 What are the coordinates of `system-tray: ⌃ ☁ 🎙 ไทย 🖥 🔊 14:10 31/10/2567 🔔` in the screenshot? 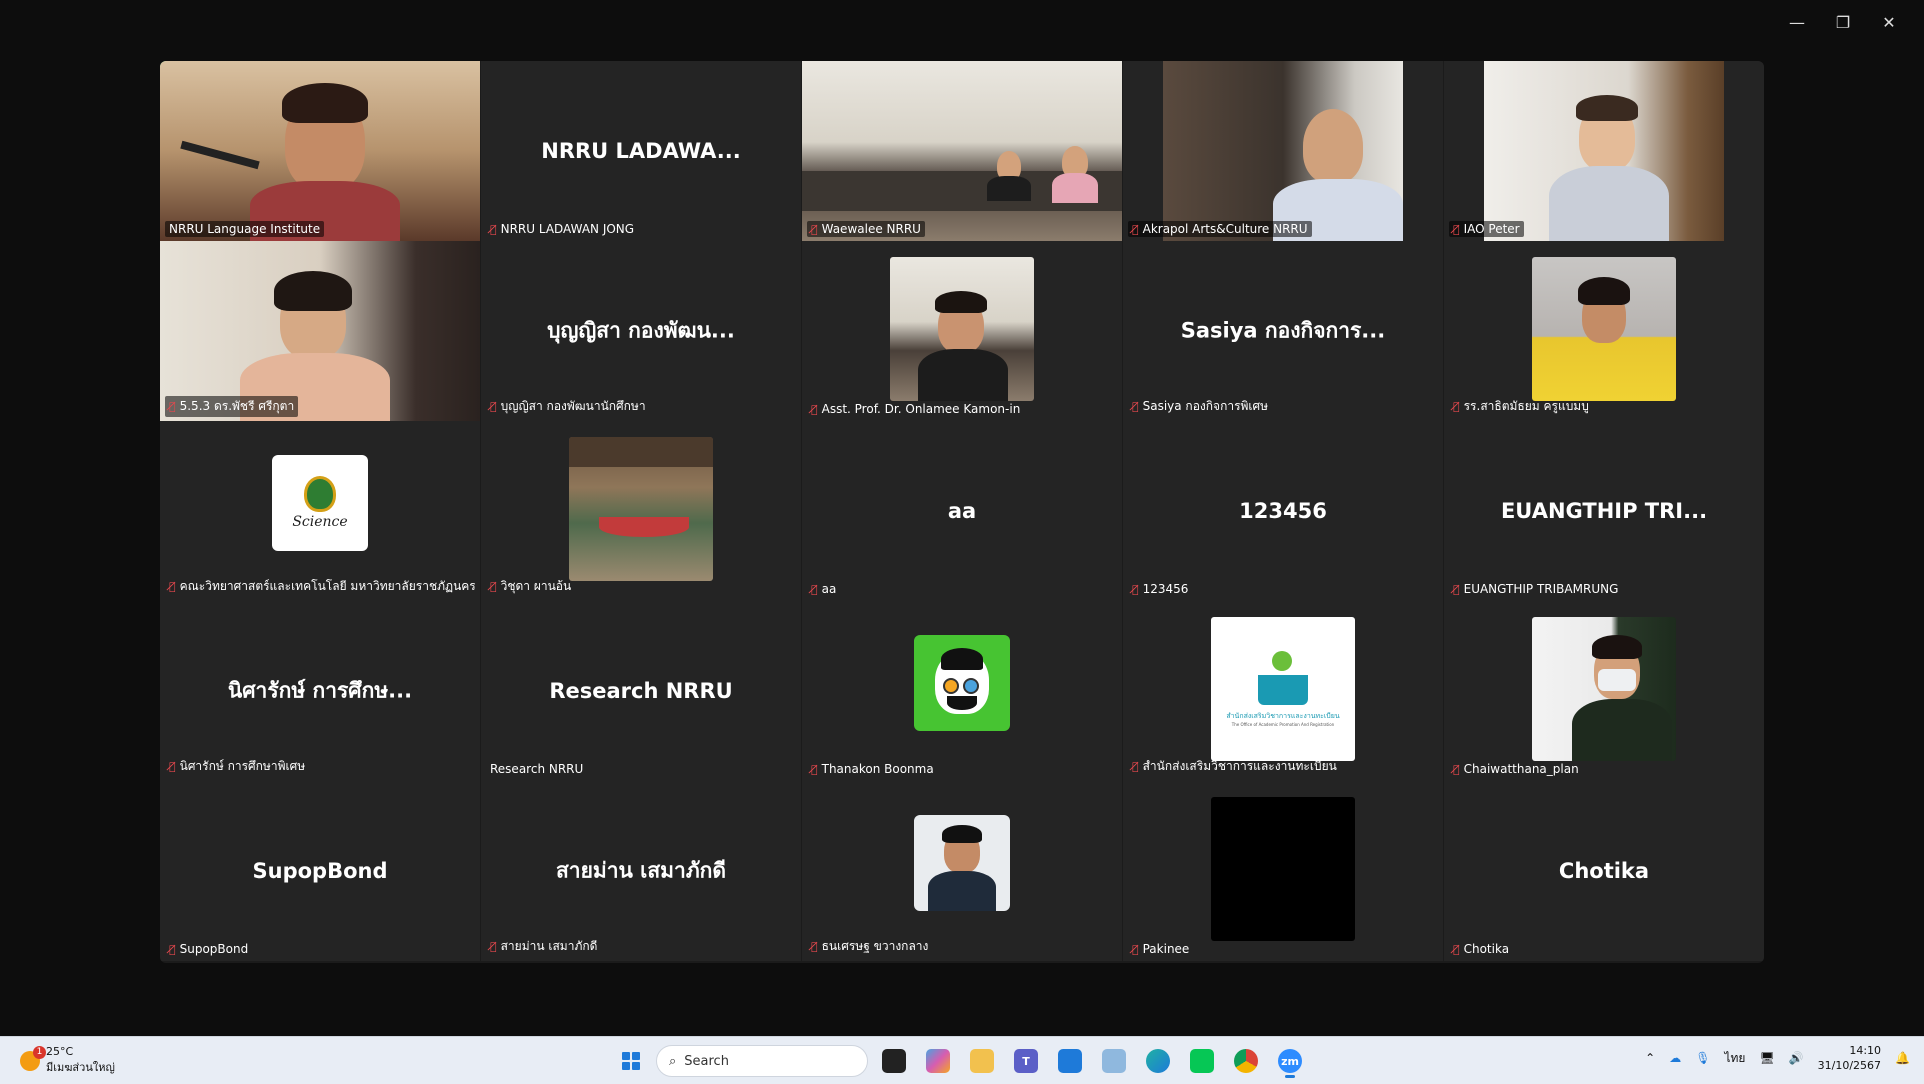 It's located at (1777, 1058).